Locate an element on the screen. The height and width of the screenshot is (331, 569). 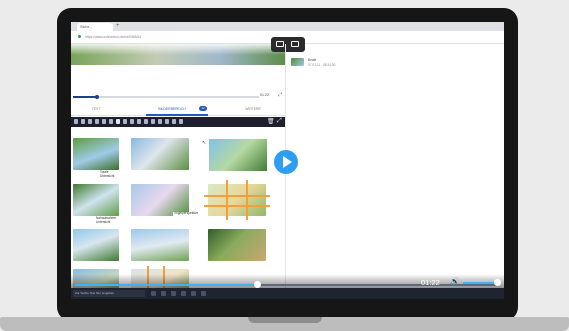
volume-handle is located at coordinates (497, 282).